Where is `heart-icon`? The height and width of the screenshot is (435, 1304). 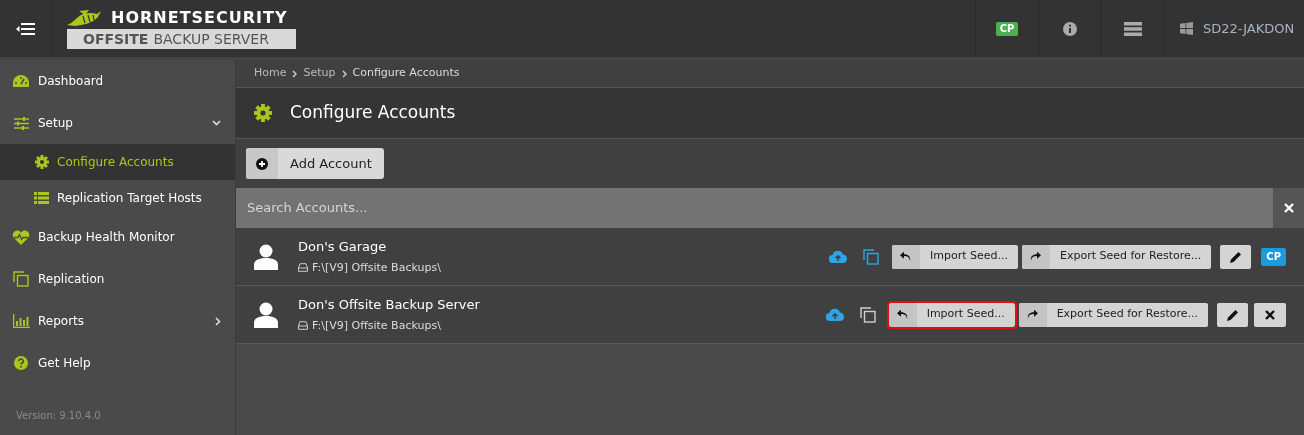 heart-icon is located at coordinates (21, 237).